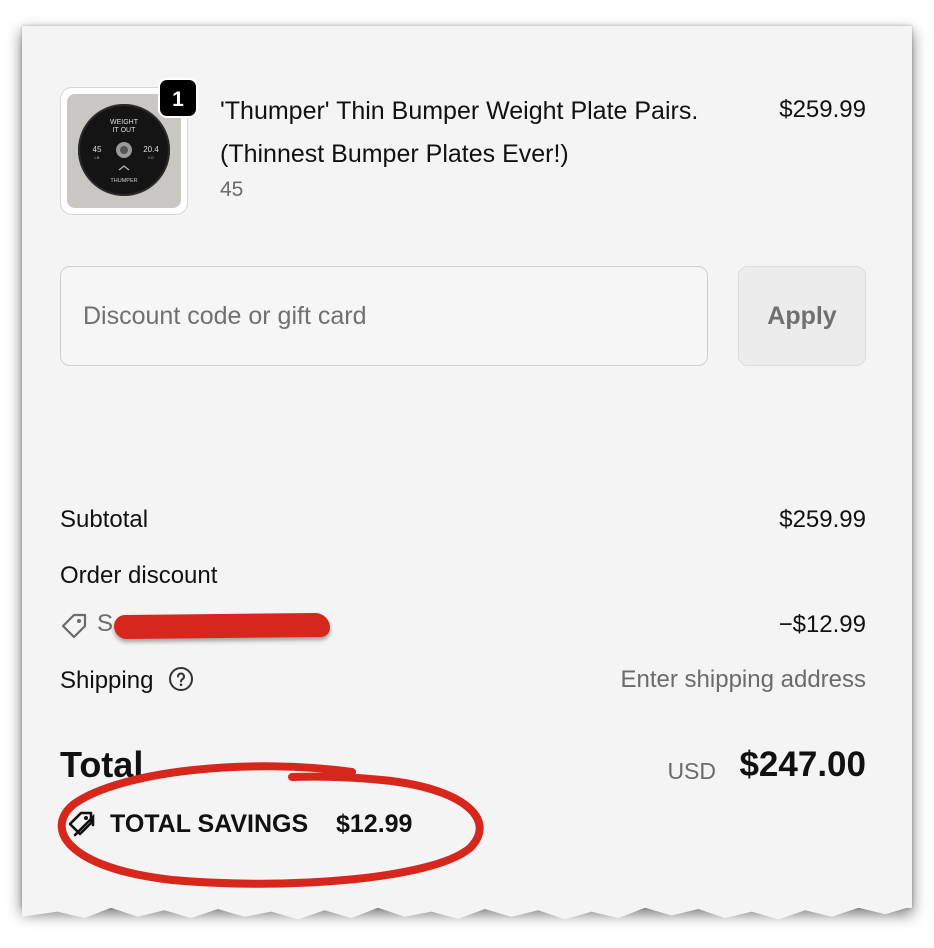  What do you see at coordinates (232, 189) in the screenshot?
I see `product-variant: 45` at bounding box center [232, 189].